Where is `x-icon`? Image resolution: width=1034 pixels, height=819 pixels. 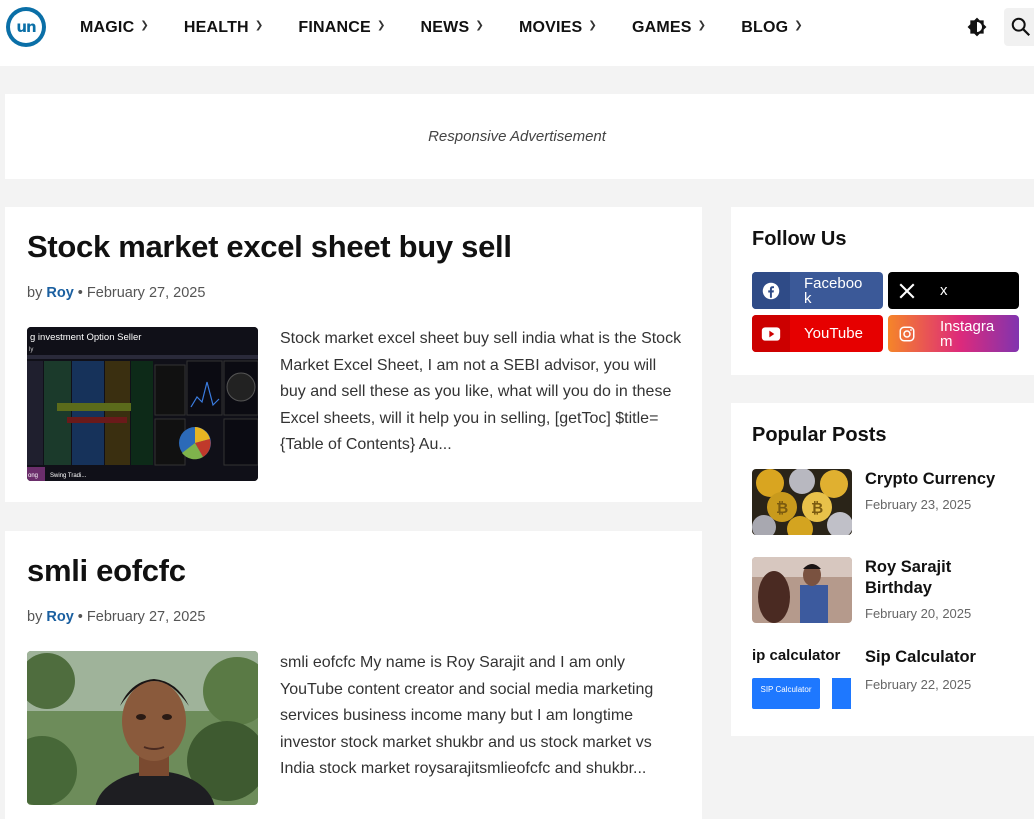
x-icon is located at coordinates (907, 290).